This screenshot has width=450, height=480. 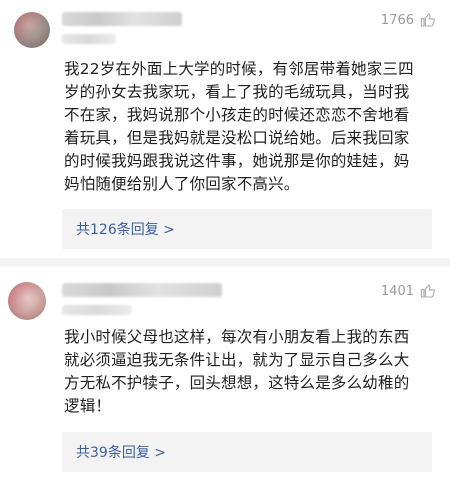 What do you see at coordinates (142, 290) in the screenshot?
I see `username-blurred` at bounding box center [142, 290].